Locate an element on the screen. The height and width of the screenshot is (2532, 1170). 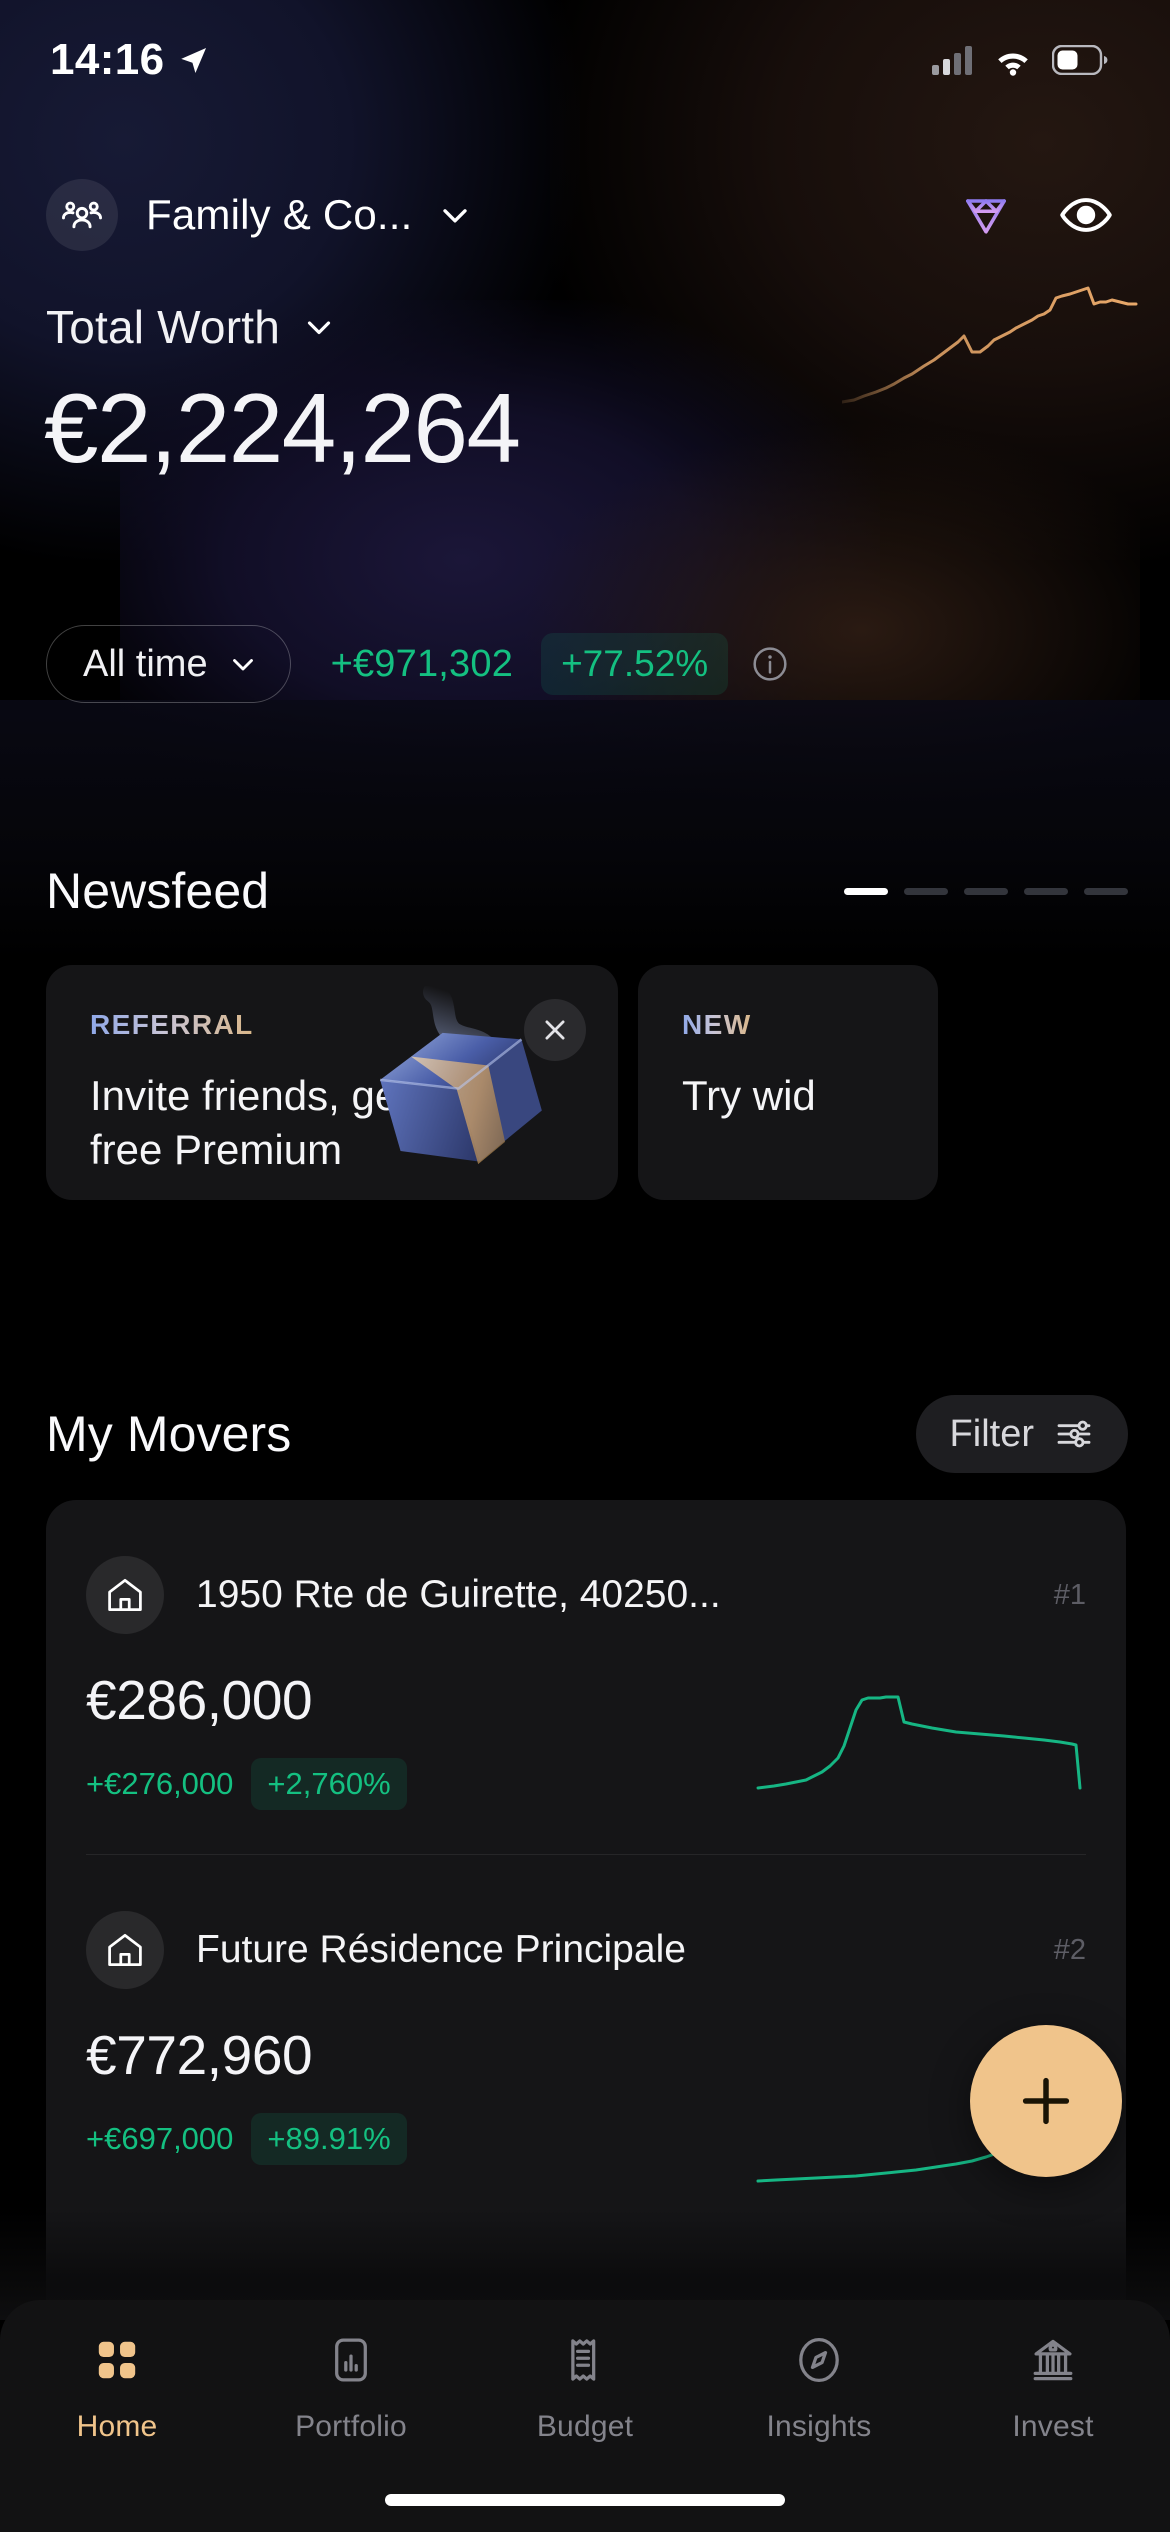
avatar is located at coordinates (82, 215).